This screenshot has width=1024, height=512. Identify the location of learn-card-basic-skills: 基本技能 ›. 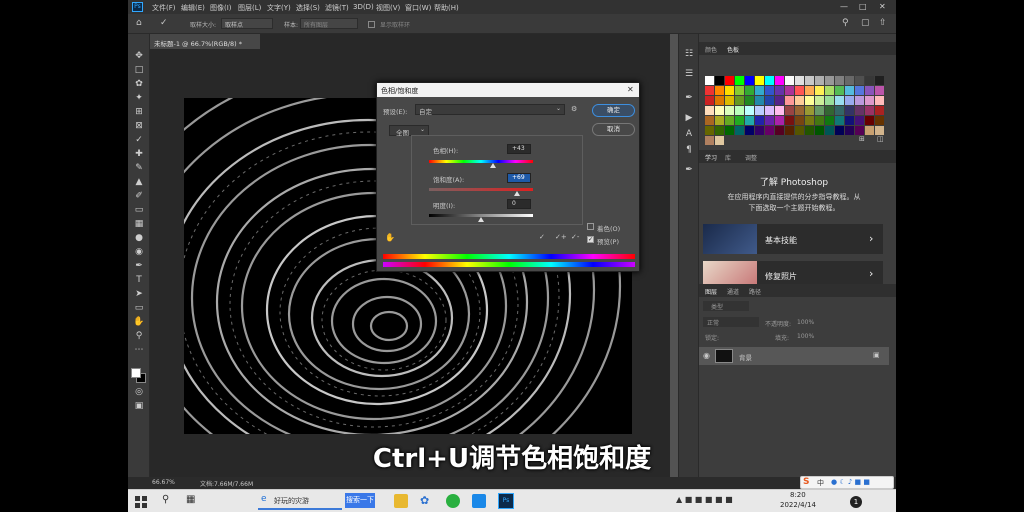
(793, 239).